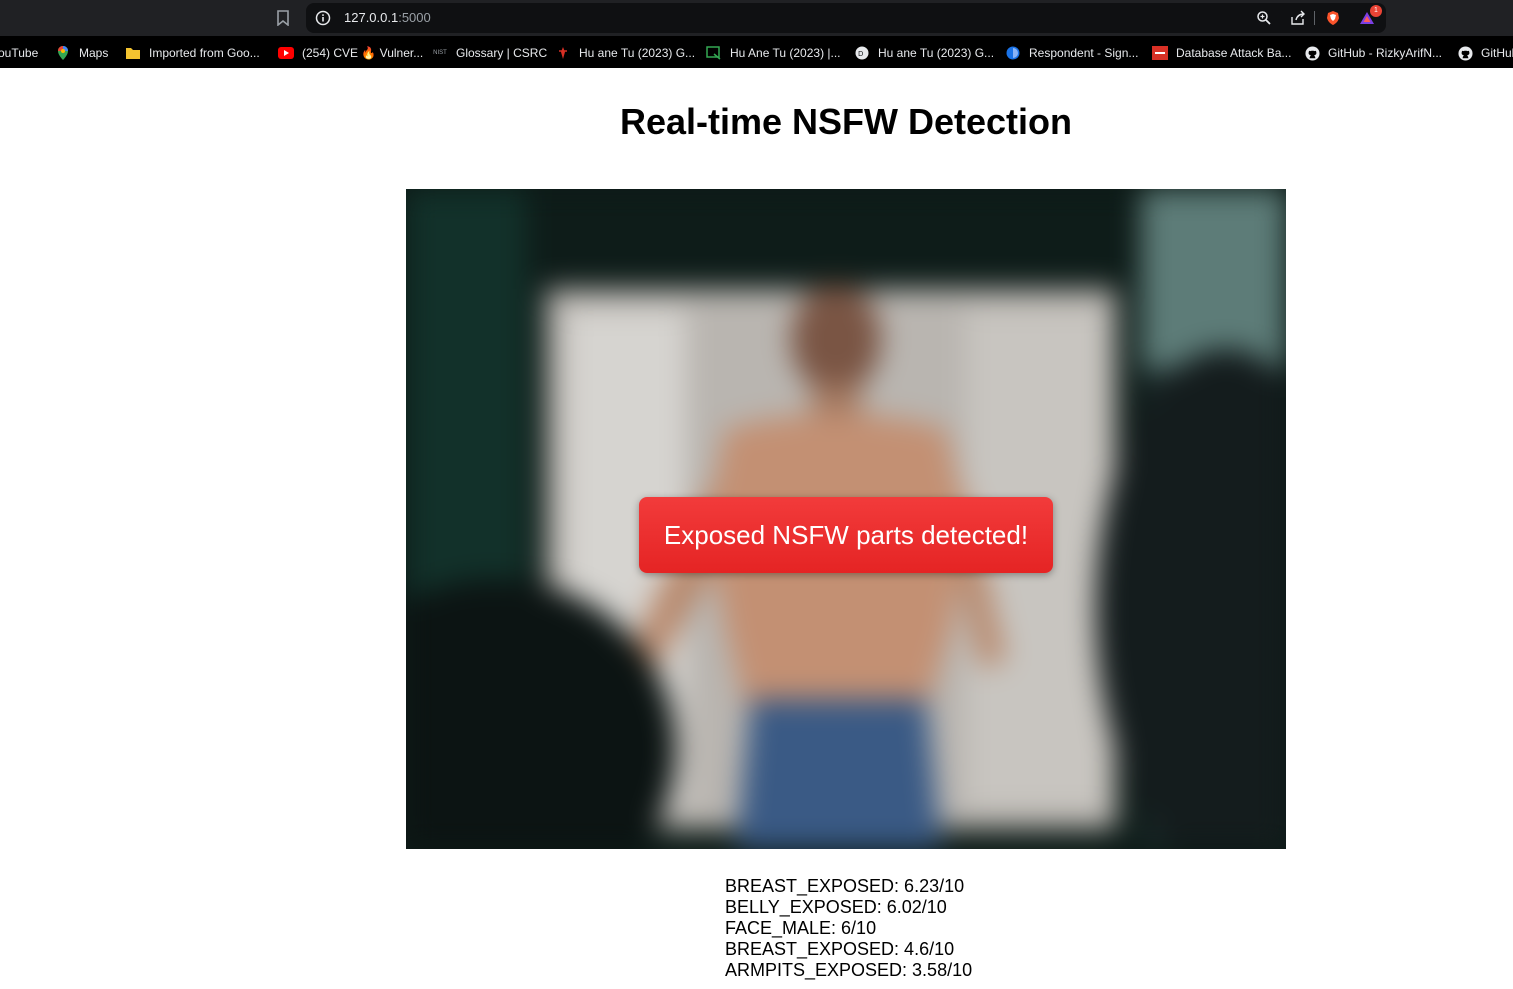 The width and height of the screenshot is (1513, 989). I want to click on bookmark-label: Maps, so click(94, 53).